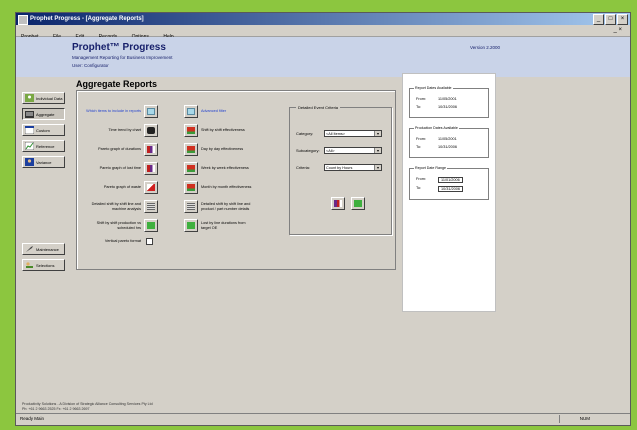  I want to click on report-advanced-filter: Advanced filter, so click(218, 111).